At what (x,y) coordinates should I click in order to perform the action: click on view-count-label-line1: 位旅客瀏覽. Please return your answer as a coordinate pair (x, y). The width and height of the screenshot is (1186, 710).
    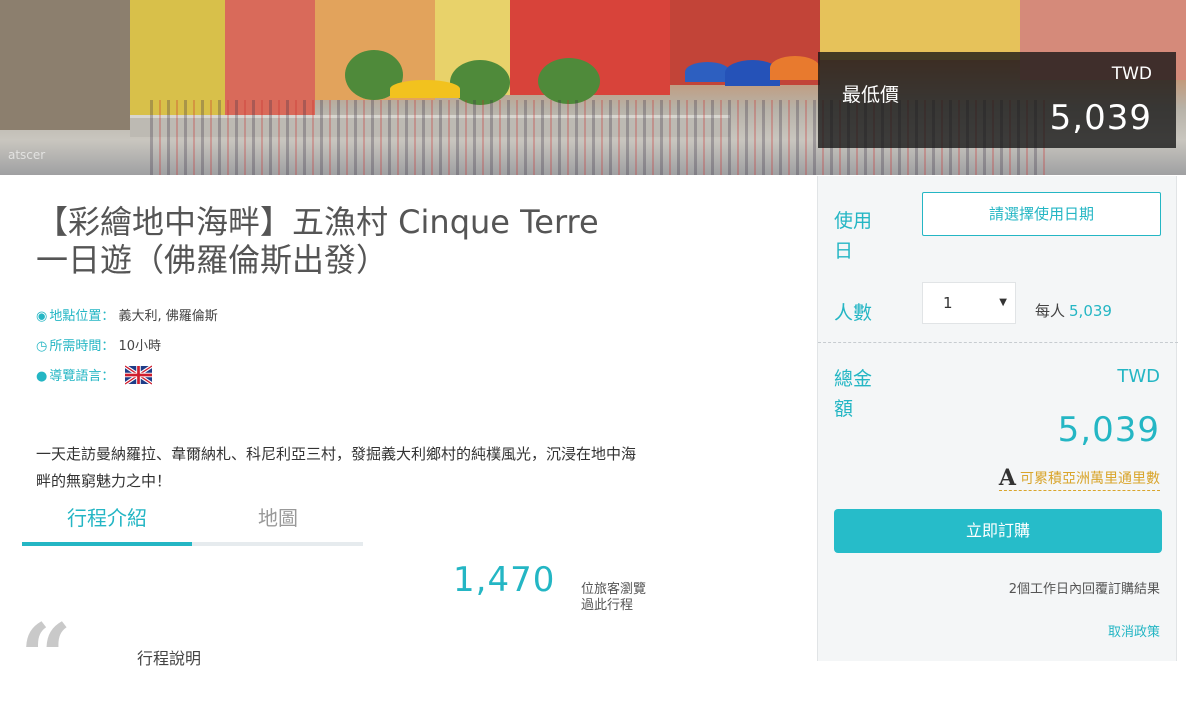
    Looking at the image, I should click on (614, 589).